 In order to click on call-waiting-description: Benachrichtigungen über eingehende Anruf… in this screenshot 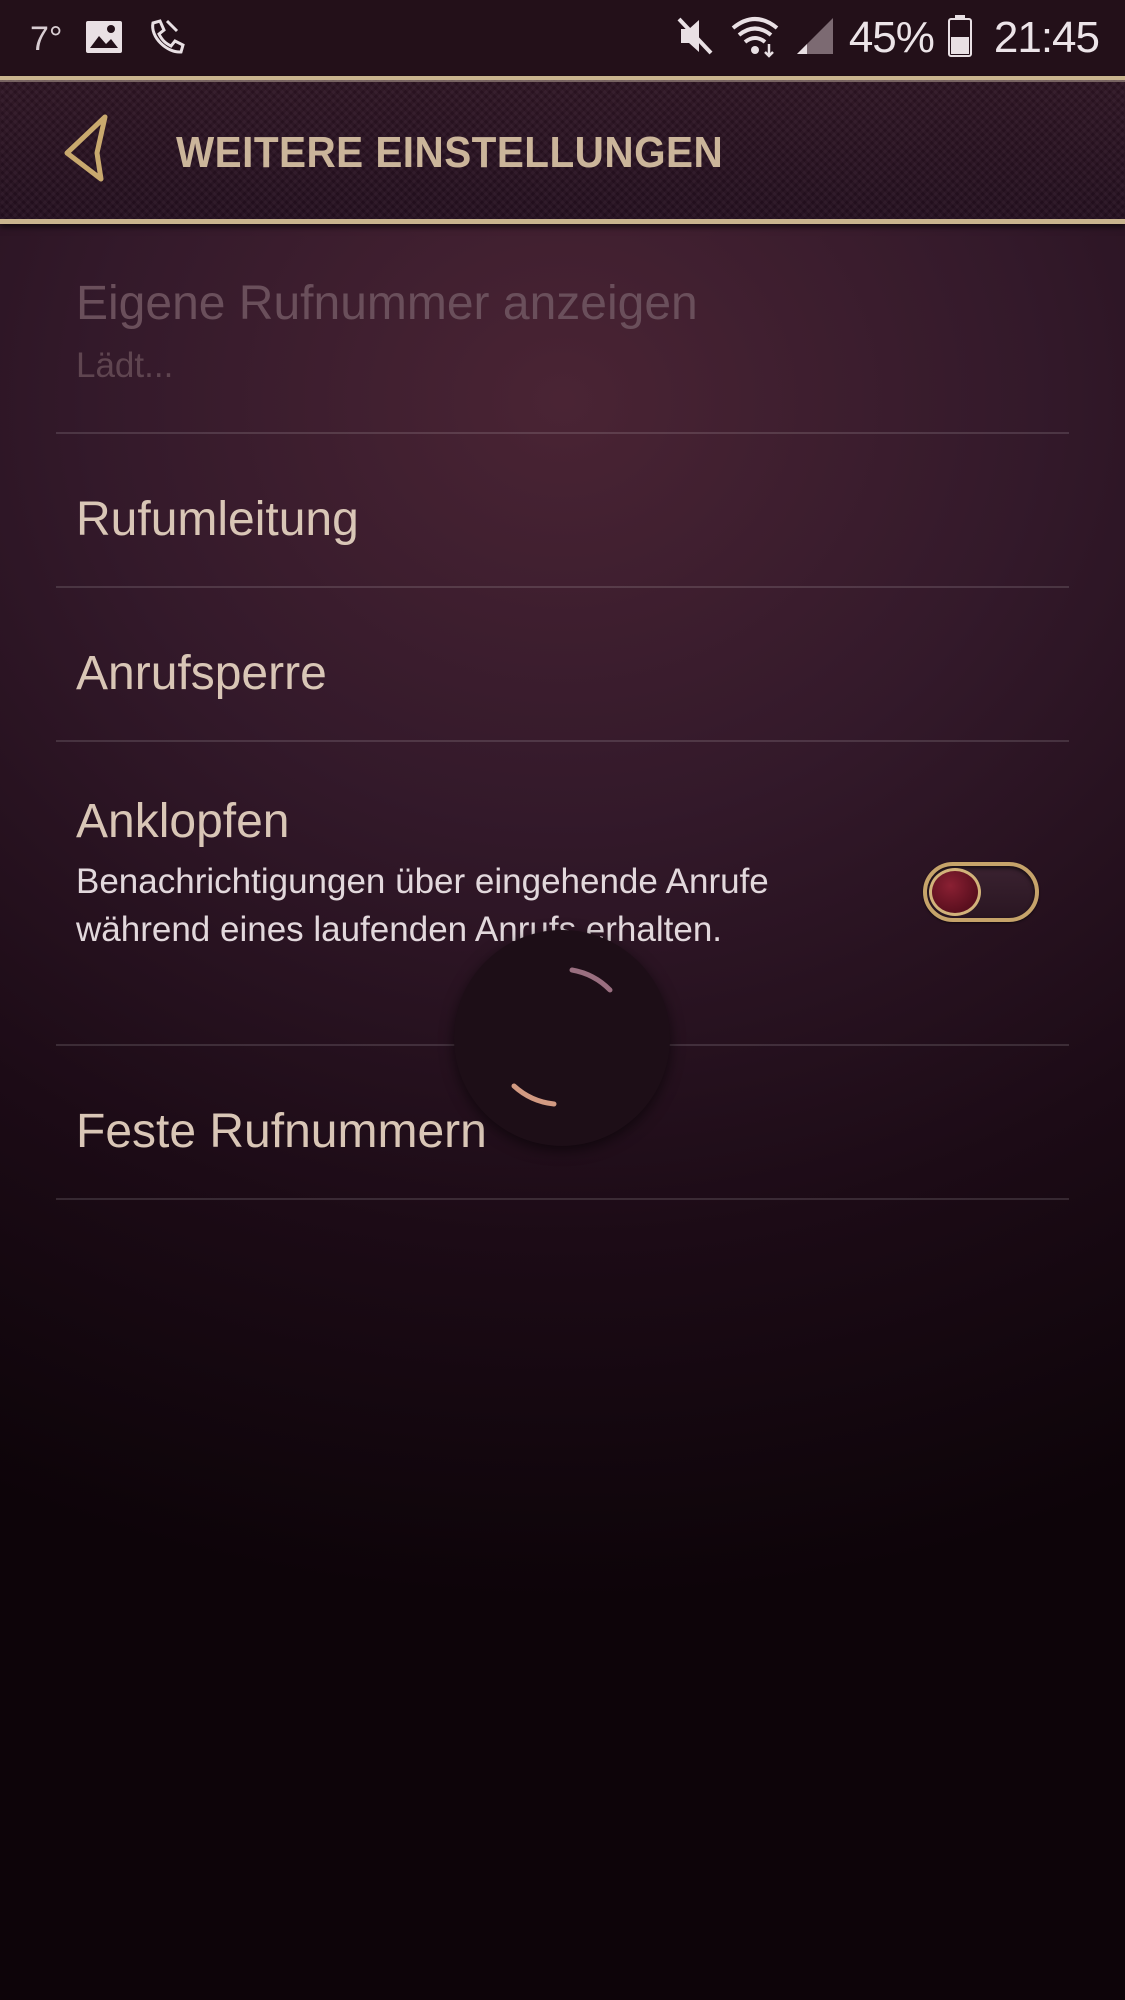, I will do `click(422, 905)`.